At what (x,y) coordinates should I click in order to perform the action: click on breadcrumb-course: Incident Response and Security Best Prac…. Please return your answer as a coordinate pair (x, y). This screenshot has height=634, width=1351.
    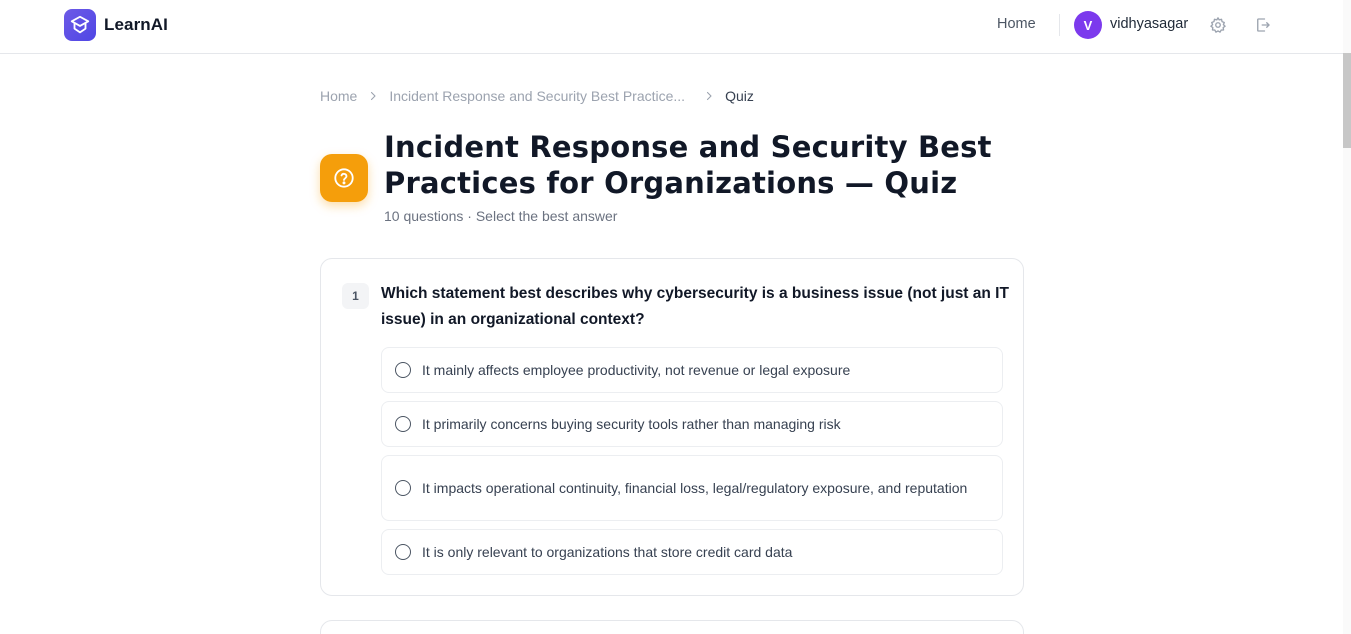
    Looking at the image, I should click on (537, 96).